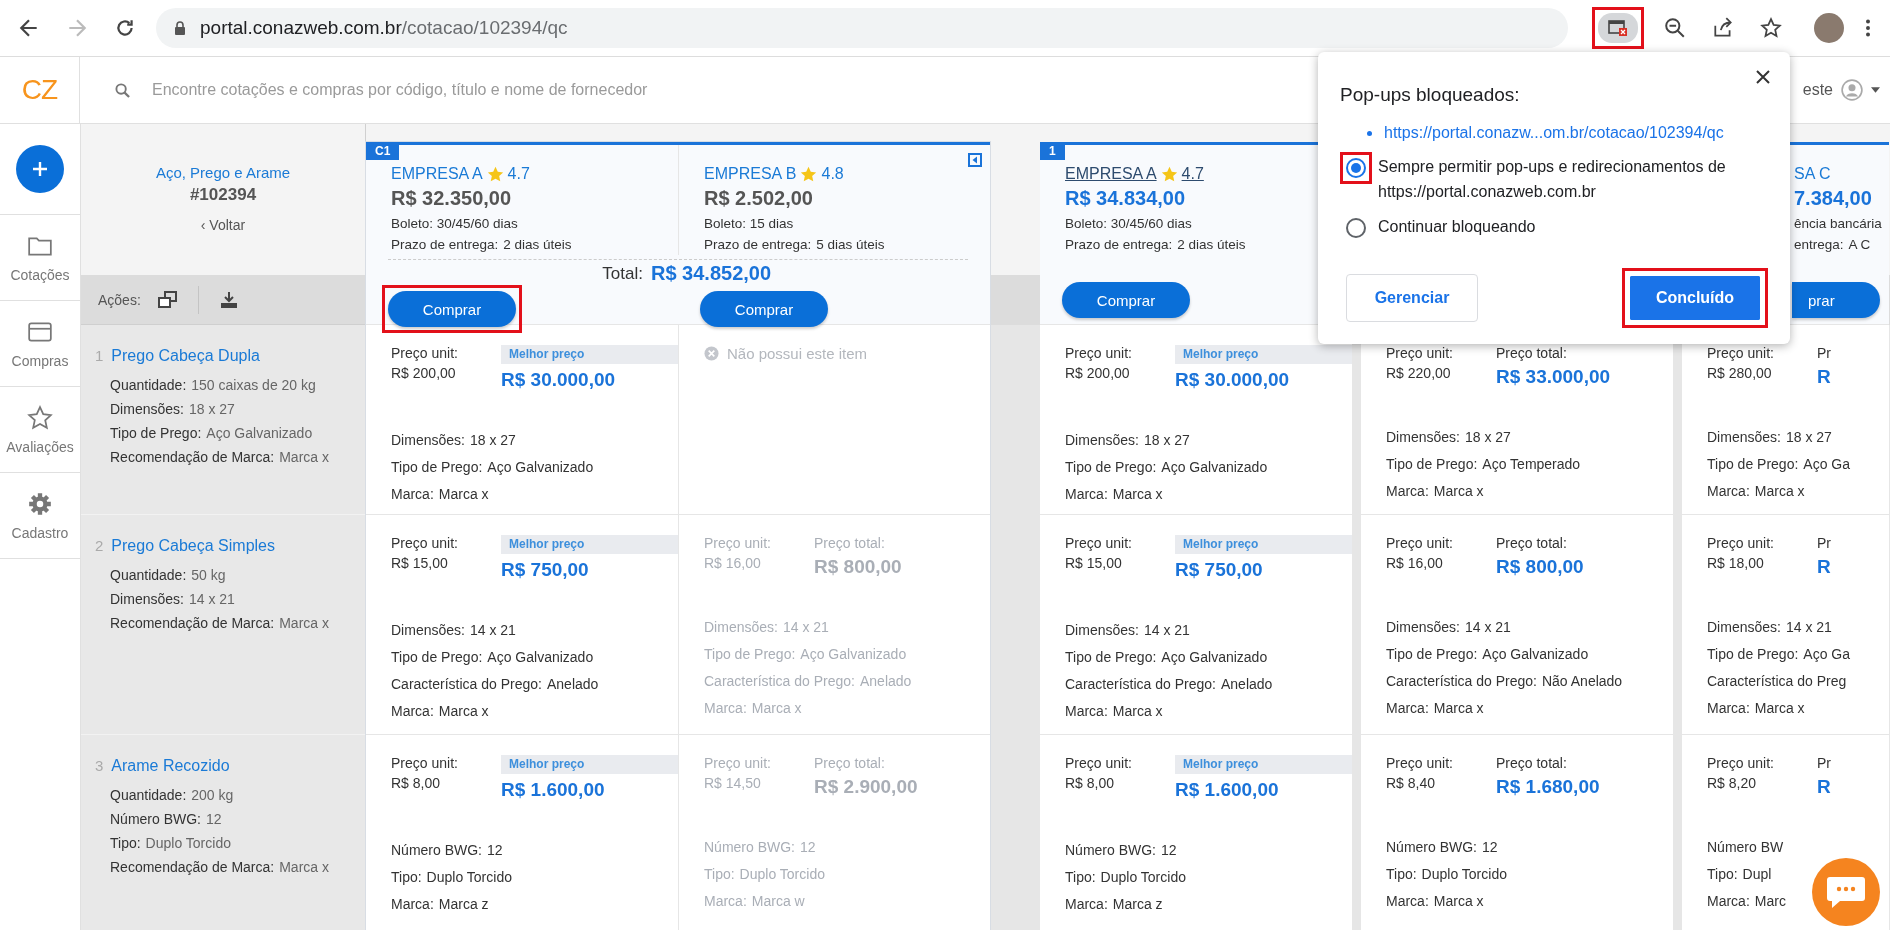  What do you see at coordinates (1094, 563) in the screenshot?
I see `unit-price: R$ 15,00` at bounding box center [1094, 563].